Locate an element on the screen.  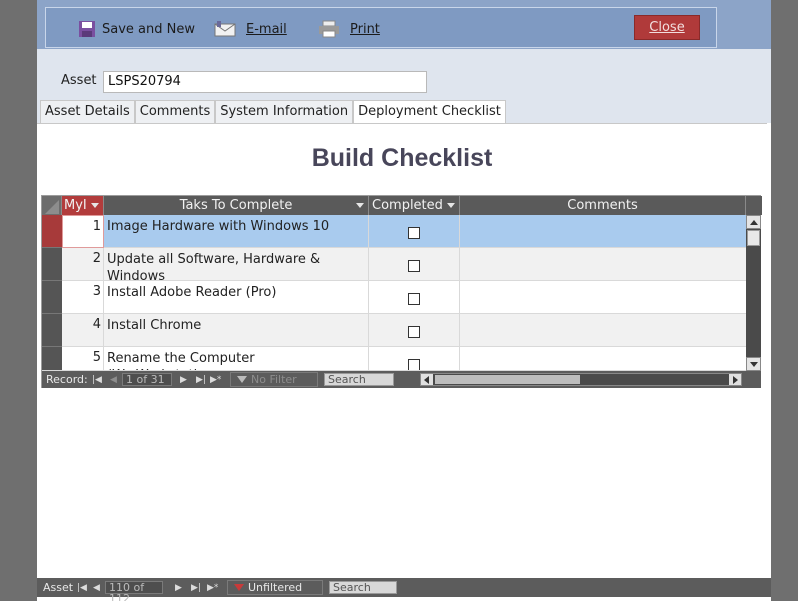
form-filter-status-label: Unfiltered is located at coordinates (275, 587).